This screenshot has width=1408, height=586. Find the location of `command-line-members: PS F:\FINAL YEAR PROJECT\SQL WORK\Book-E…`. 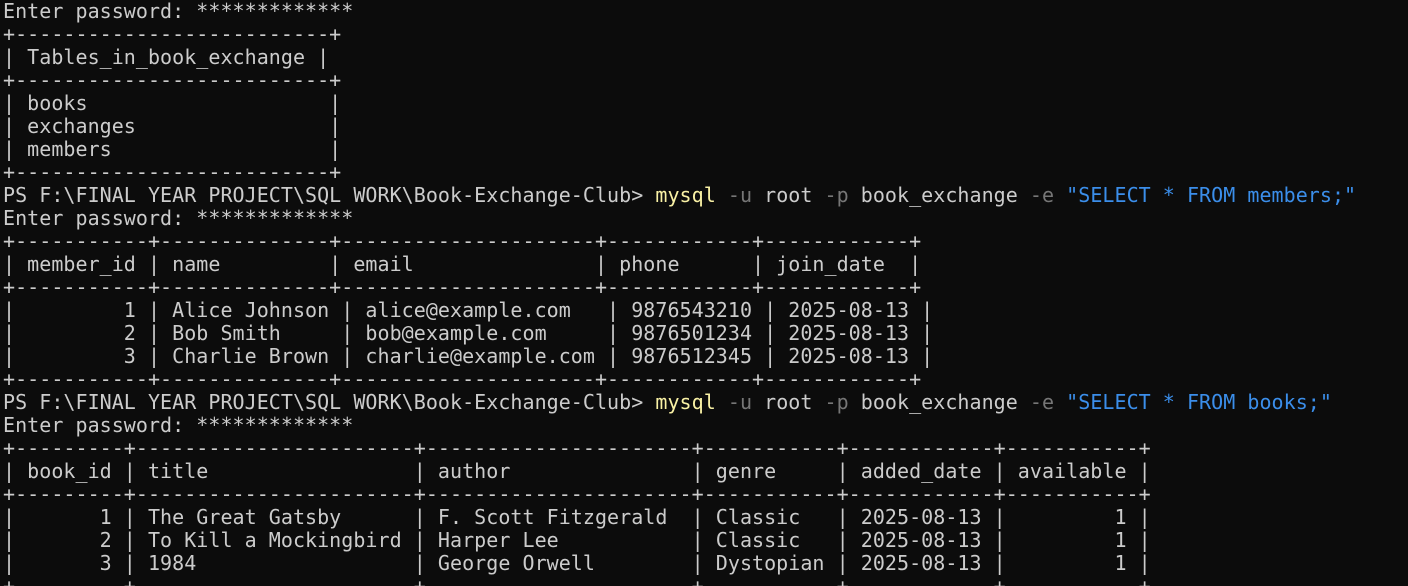

command-line-members: PS F:\FINAL YEAR PROJECT\SQL WORK\Book-E… is located at coordinates (679, 195).